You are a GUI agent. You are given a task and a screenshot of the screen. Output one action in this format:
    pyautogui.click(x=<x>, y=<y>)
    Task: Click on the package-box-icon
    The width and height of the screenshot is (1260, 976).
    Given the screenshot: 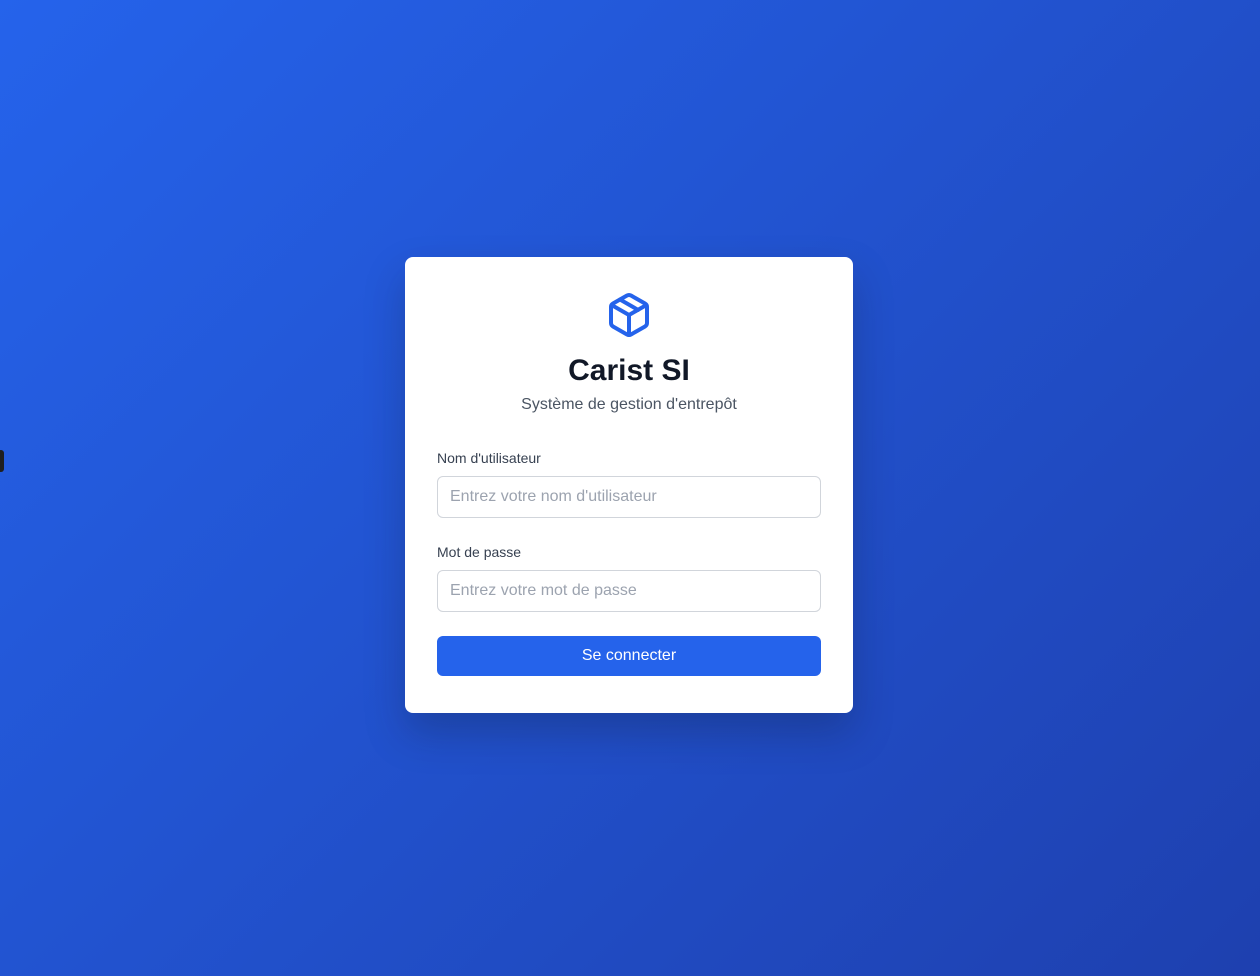 What is the action you would take?
    pyautogui.click(x=629, y=315)
    